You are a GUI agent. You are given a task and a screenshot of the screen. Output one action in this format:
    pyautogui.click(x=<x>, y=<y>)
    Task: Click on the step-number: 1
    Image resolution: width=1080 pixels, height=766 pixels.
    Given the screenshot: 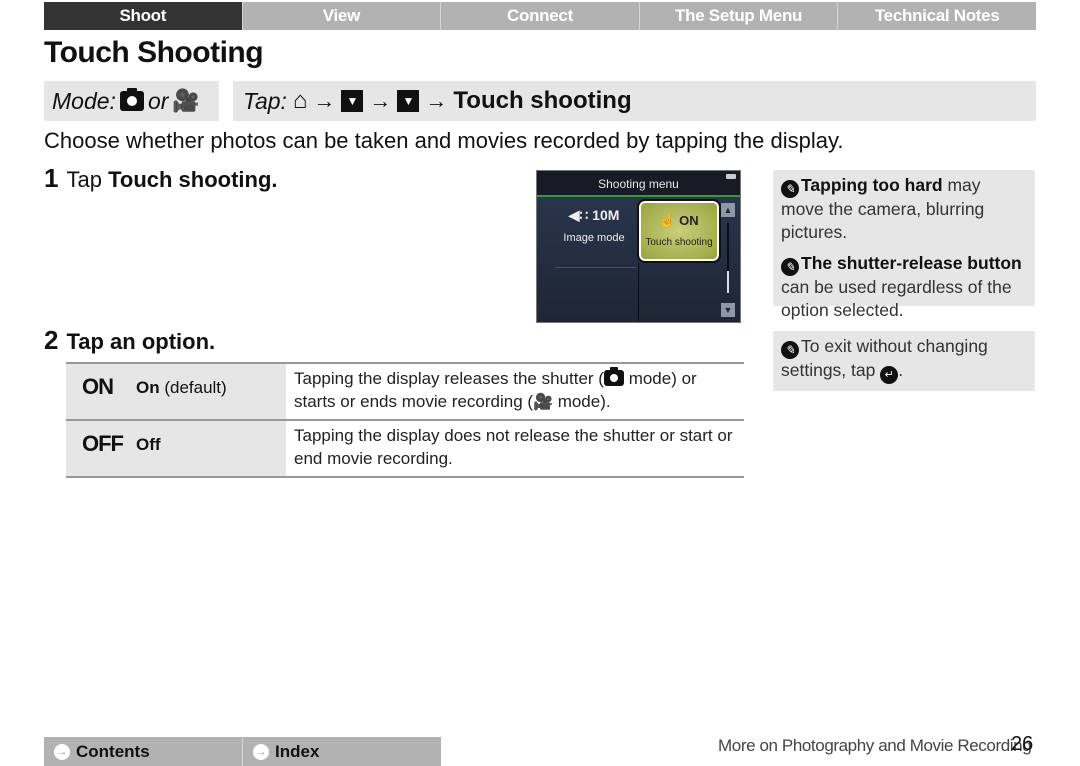 What is the action you would take?
    pyautogui.click(x=51, y=178)
    